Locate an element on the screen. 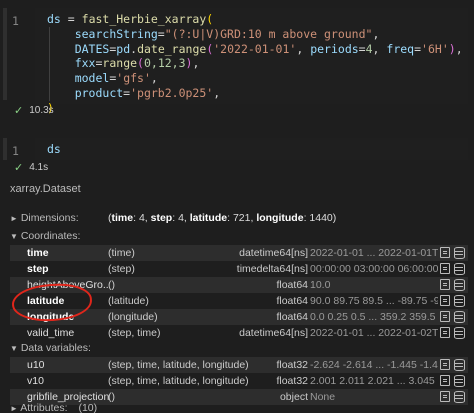  var-name: v10 is located at coordinates (35, 380).